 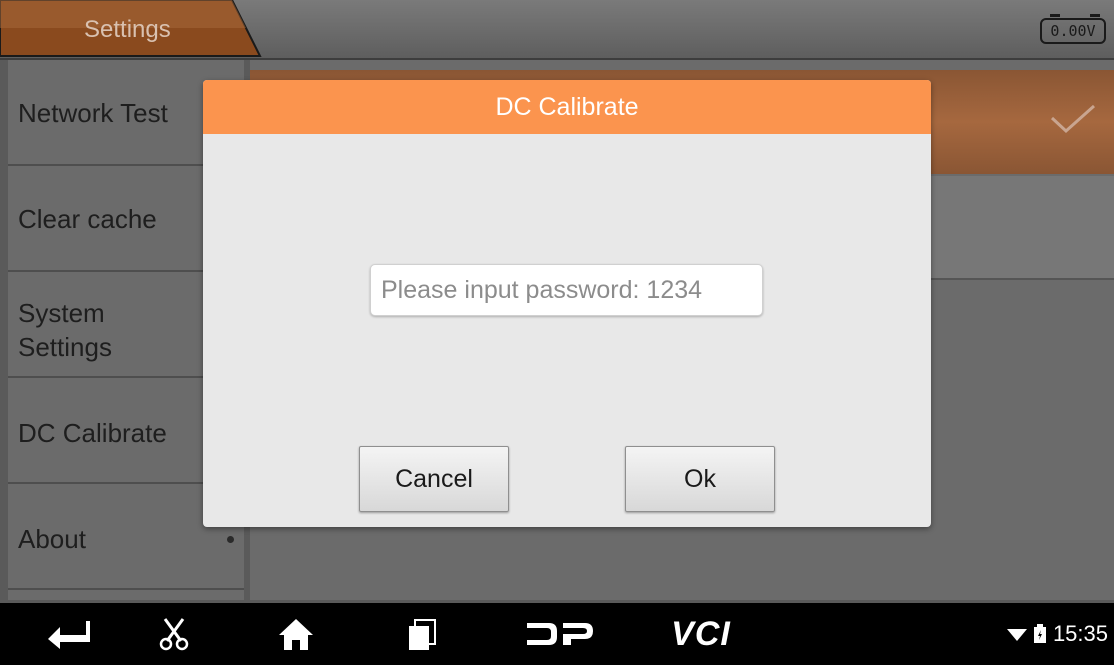 I want to click on top-bar: Settings 0.00V, so click(x=557, y=30).